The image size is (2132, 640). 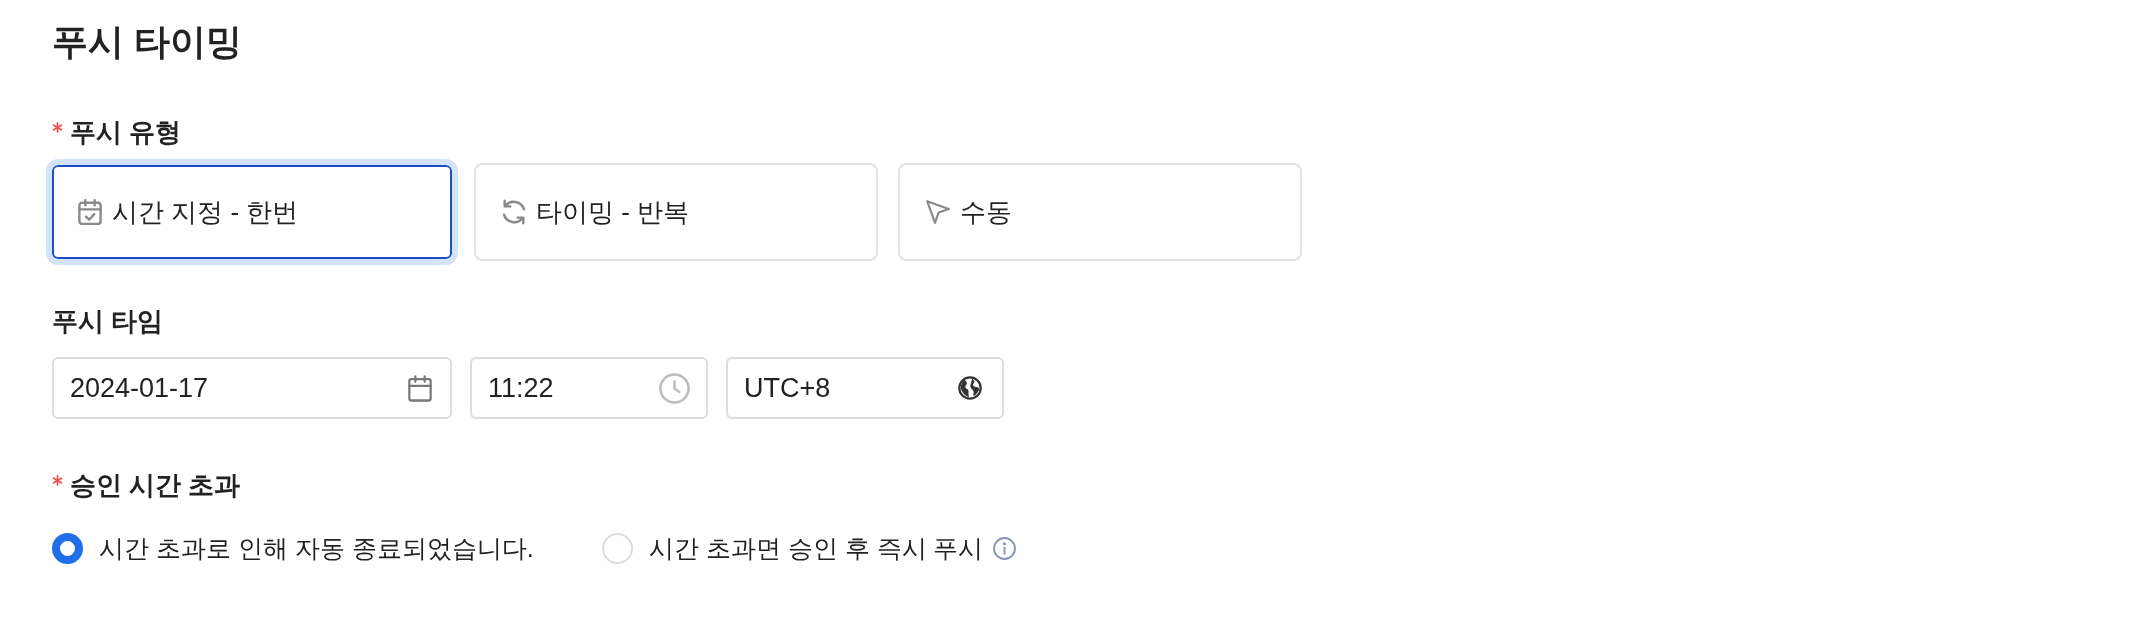 What do you see at coordinates (1100, 212) in the screenshot?
I see `push-type-option: 수동` at bounding box center [1100, 212].